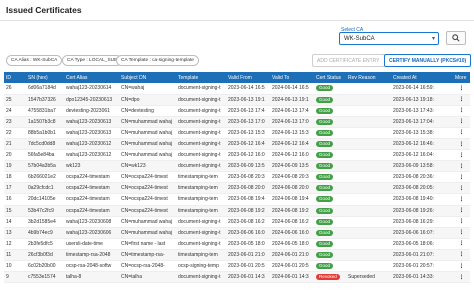 This screenshot has height=295, width=474. I want to click on table-cell: 2024-06-13 19:1, so click(292, 100).